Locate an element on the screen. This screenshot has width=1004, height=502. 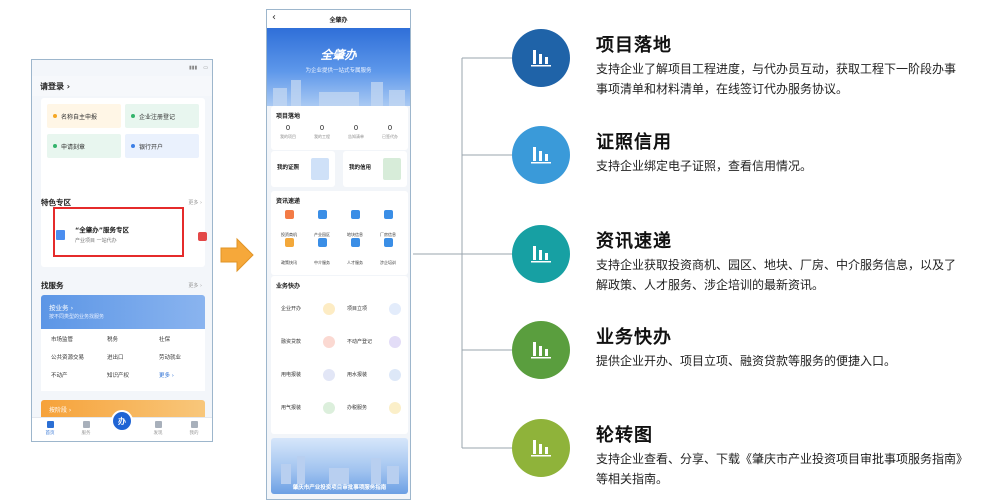
feature-title: 资讯速递 is located at coordinates (634, 241).